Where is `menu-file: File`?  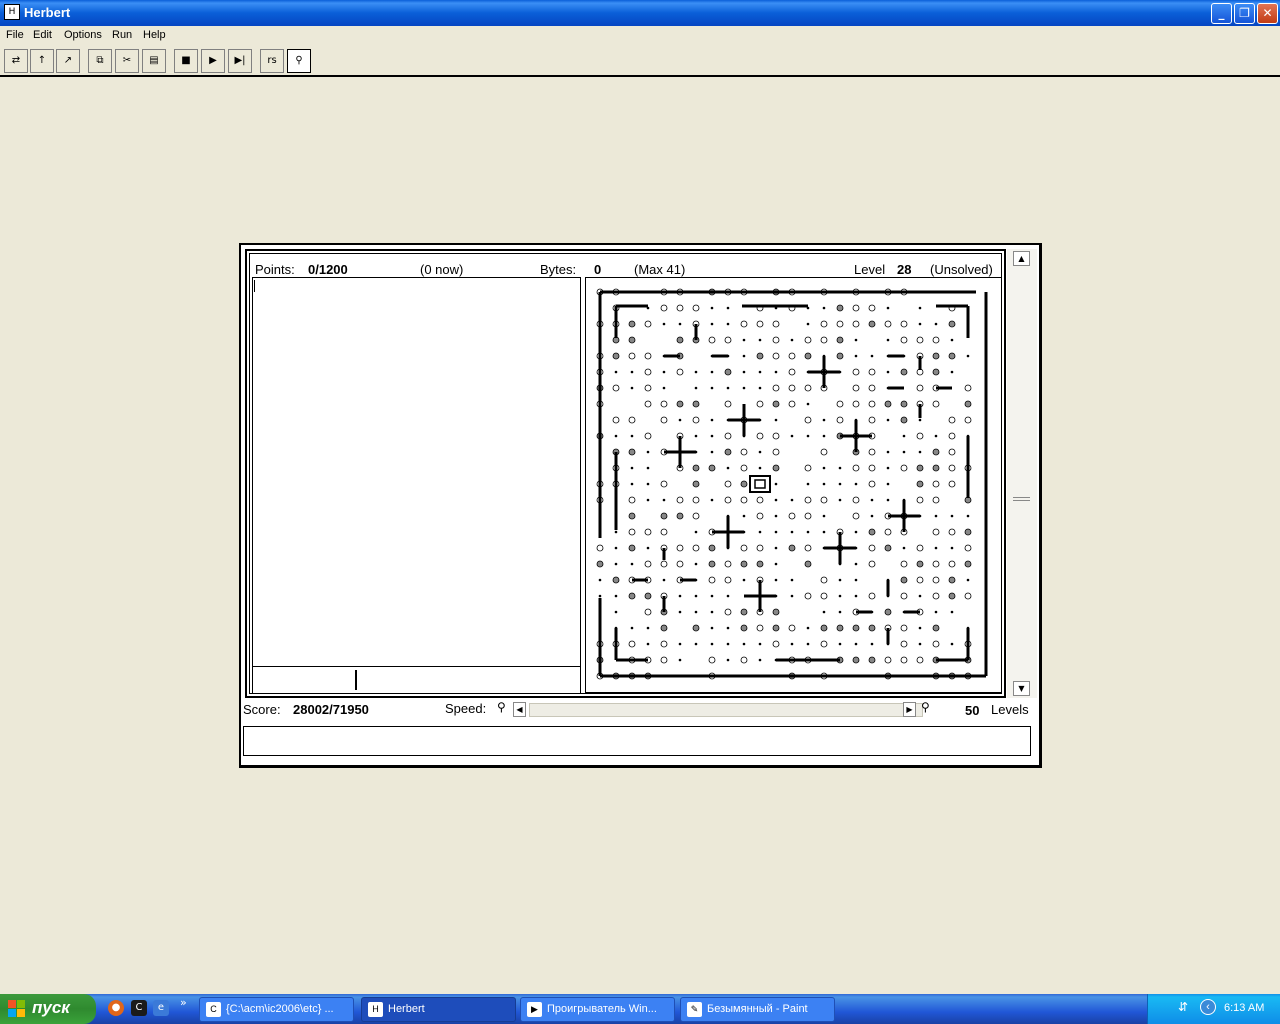 menu-file: File is located at coordinates (15, 35).